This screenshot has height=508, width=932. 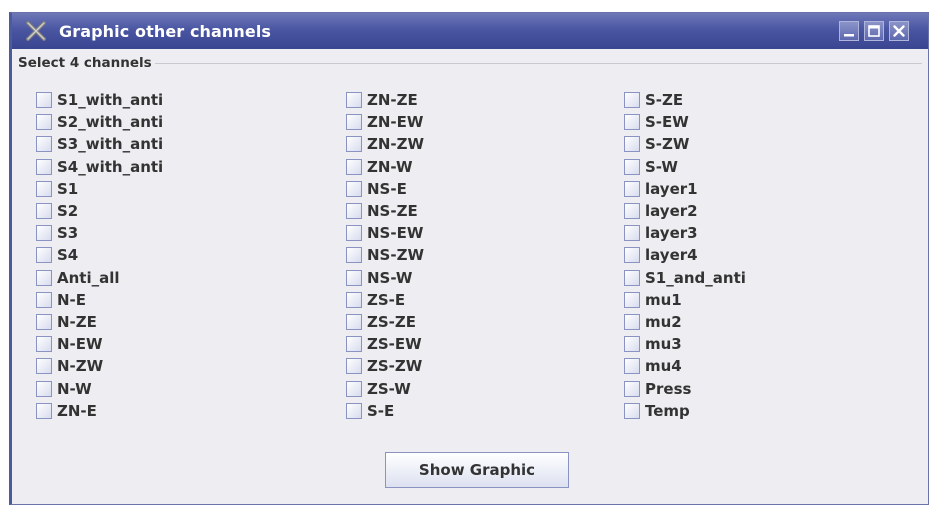 What do you see at coordinates (67, 233) in the screenshot?
I see `checkbox-label: S3` at bounding box center [67, 233].